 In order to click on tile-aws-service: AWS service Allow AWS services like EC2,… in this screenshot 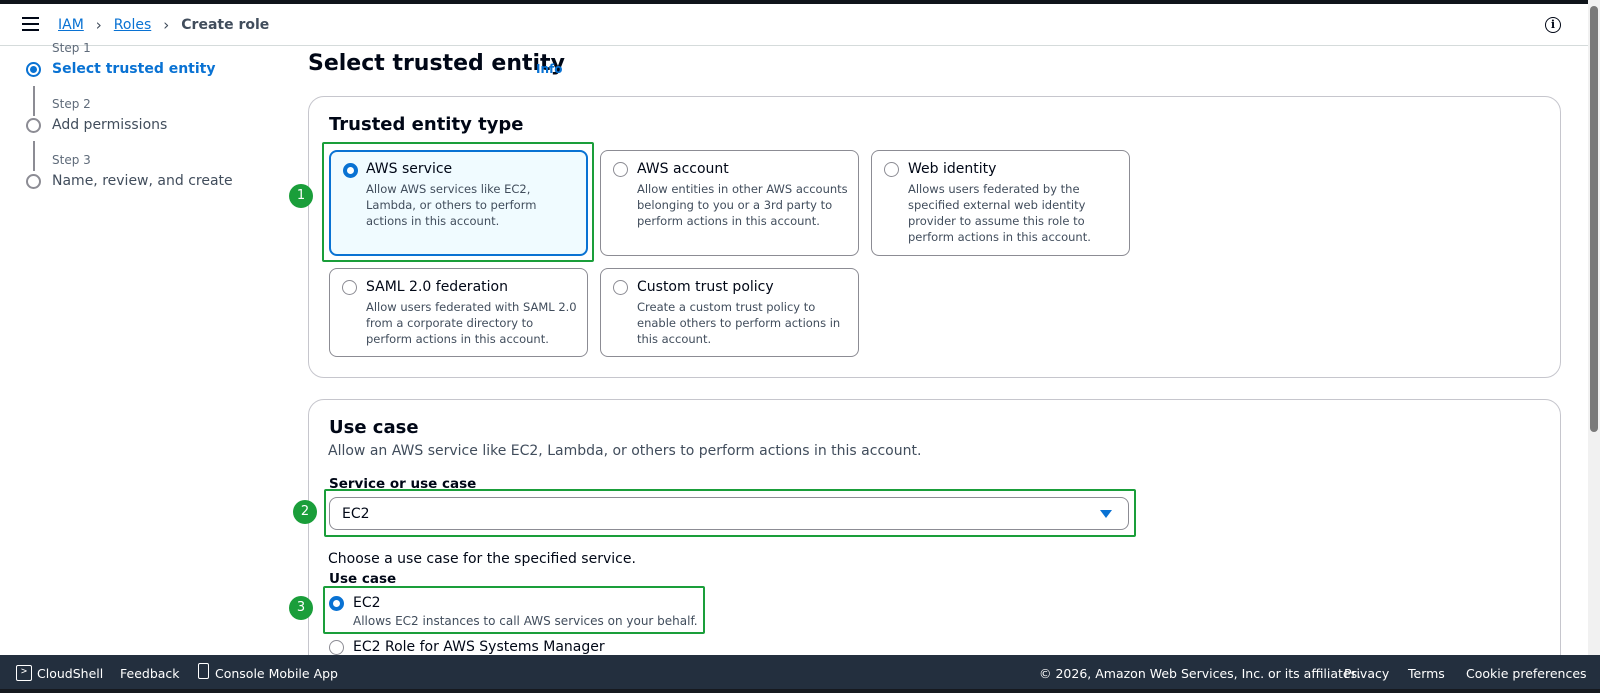, I will do `click(458, 203)`.